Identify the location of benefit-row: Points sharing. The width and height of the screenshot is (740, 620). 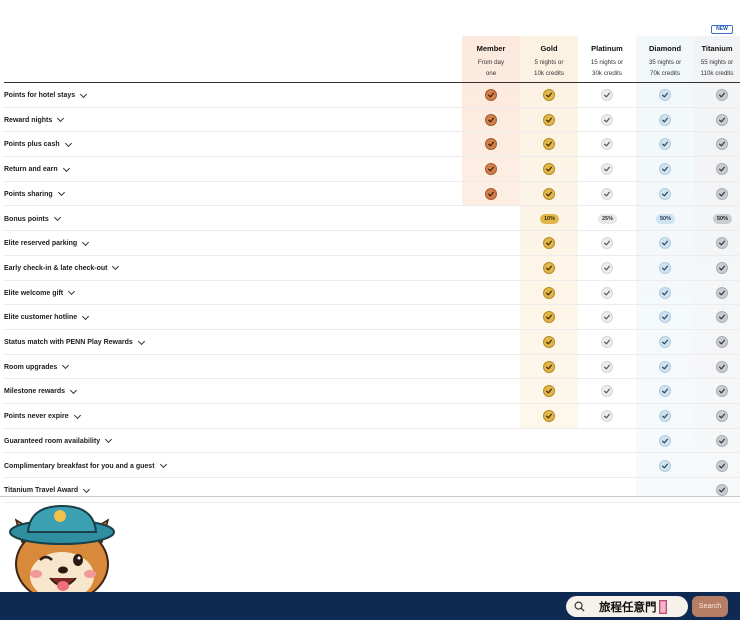
(372, 194).